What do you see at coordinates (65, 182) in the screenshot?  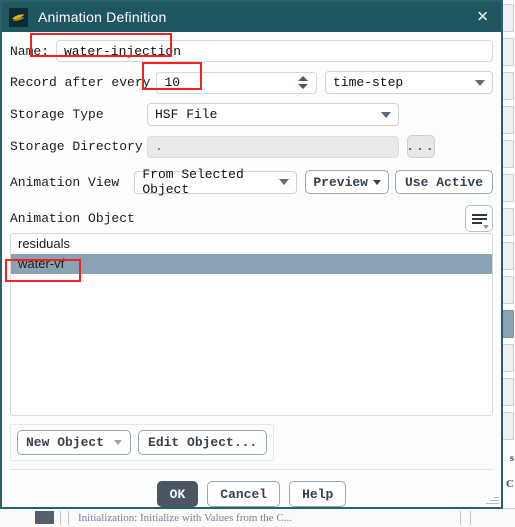 I see `animation-view-label: Animation View` at bounding box center [65, 182].